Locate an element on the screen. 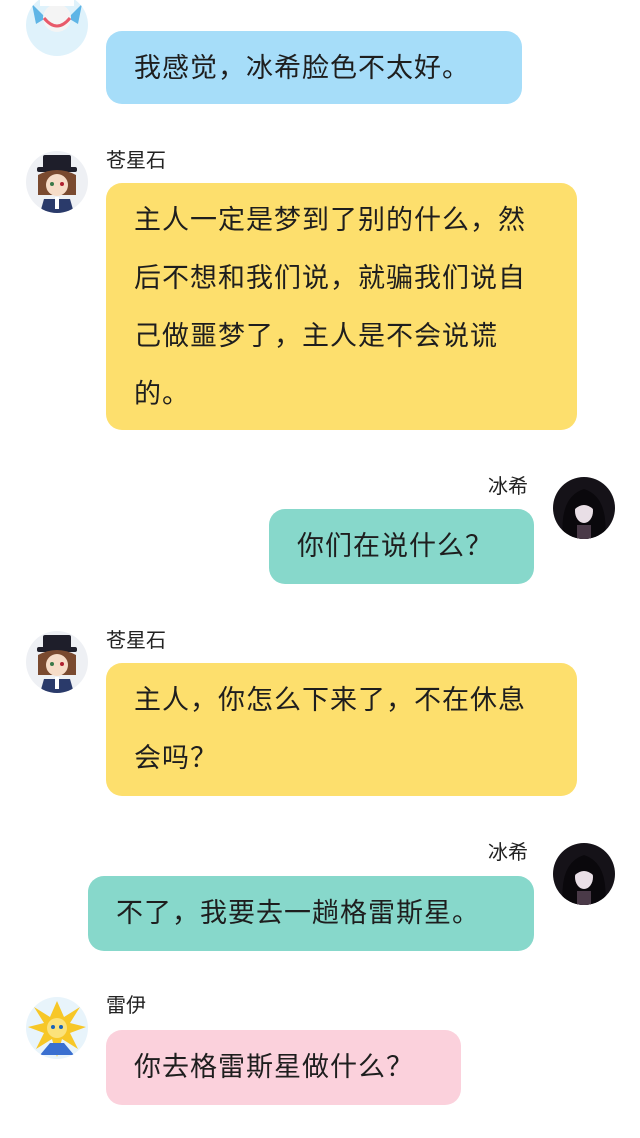 The width and height of the screenshot is (640, 1138). avatar-blue-character is located at coordinates (57, 28).